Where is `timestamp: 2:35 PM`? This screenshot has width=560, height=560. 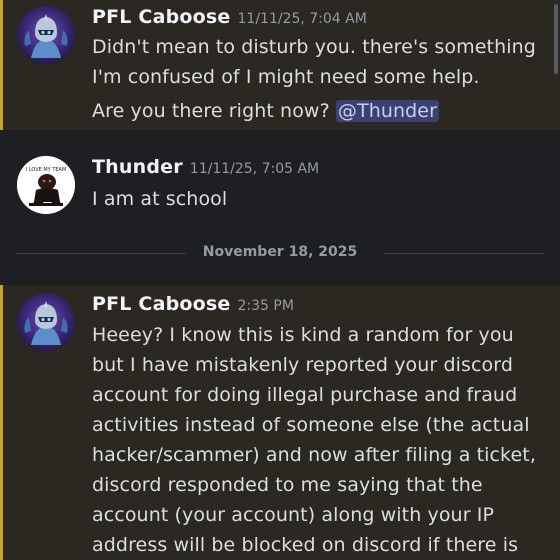
timestamp: 2:35 PM is located at coordinates (266, 306).